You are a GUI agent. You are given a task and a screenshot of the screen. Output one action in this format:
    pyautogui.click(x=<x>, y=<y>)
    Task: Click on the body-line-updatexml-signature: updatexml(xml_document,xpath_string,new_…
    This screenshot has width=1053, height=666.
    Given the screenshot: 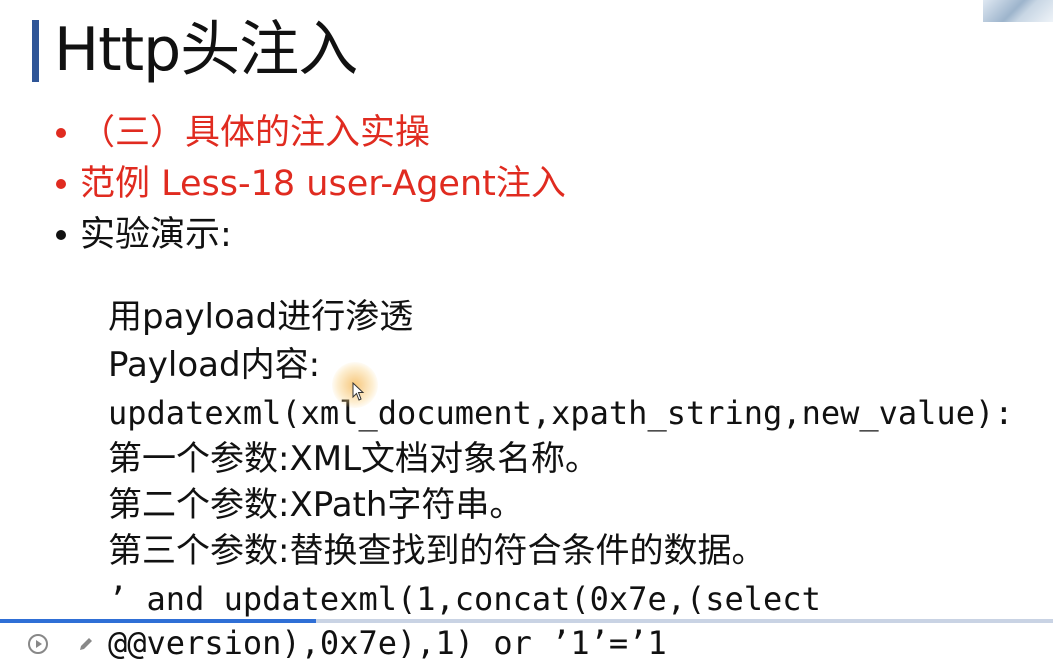 What is the action you would take?
    pyautogui.click(x=561, y=413)
    